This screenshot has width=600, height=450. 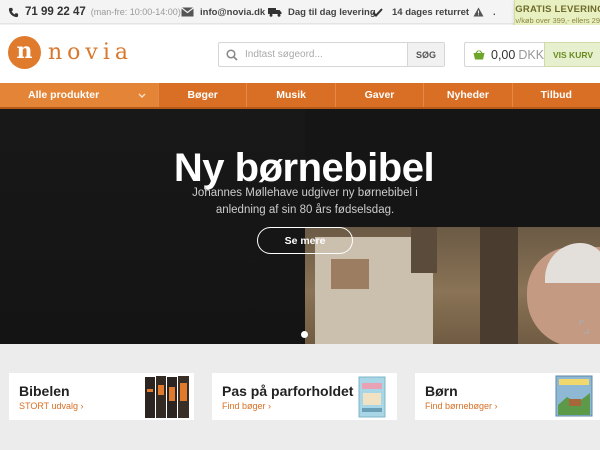 I want to click on promo-card-born: Børn Find børnebøger ›, so click(x=507, y=396).